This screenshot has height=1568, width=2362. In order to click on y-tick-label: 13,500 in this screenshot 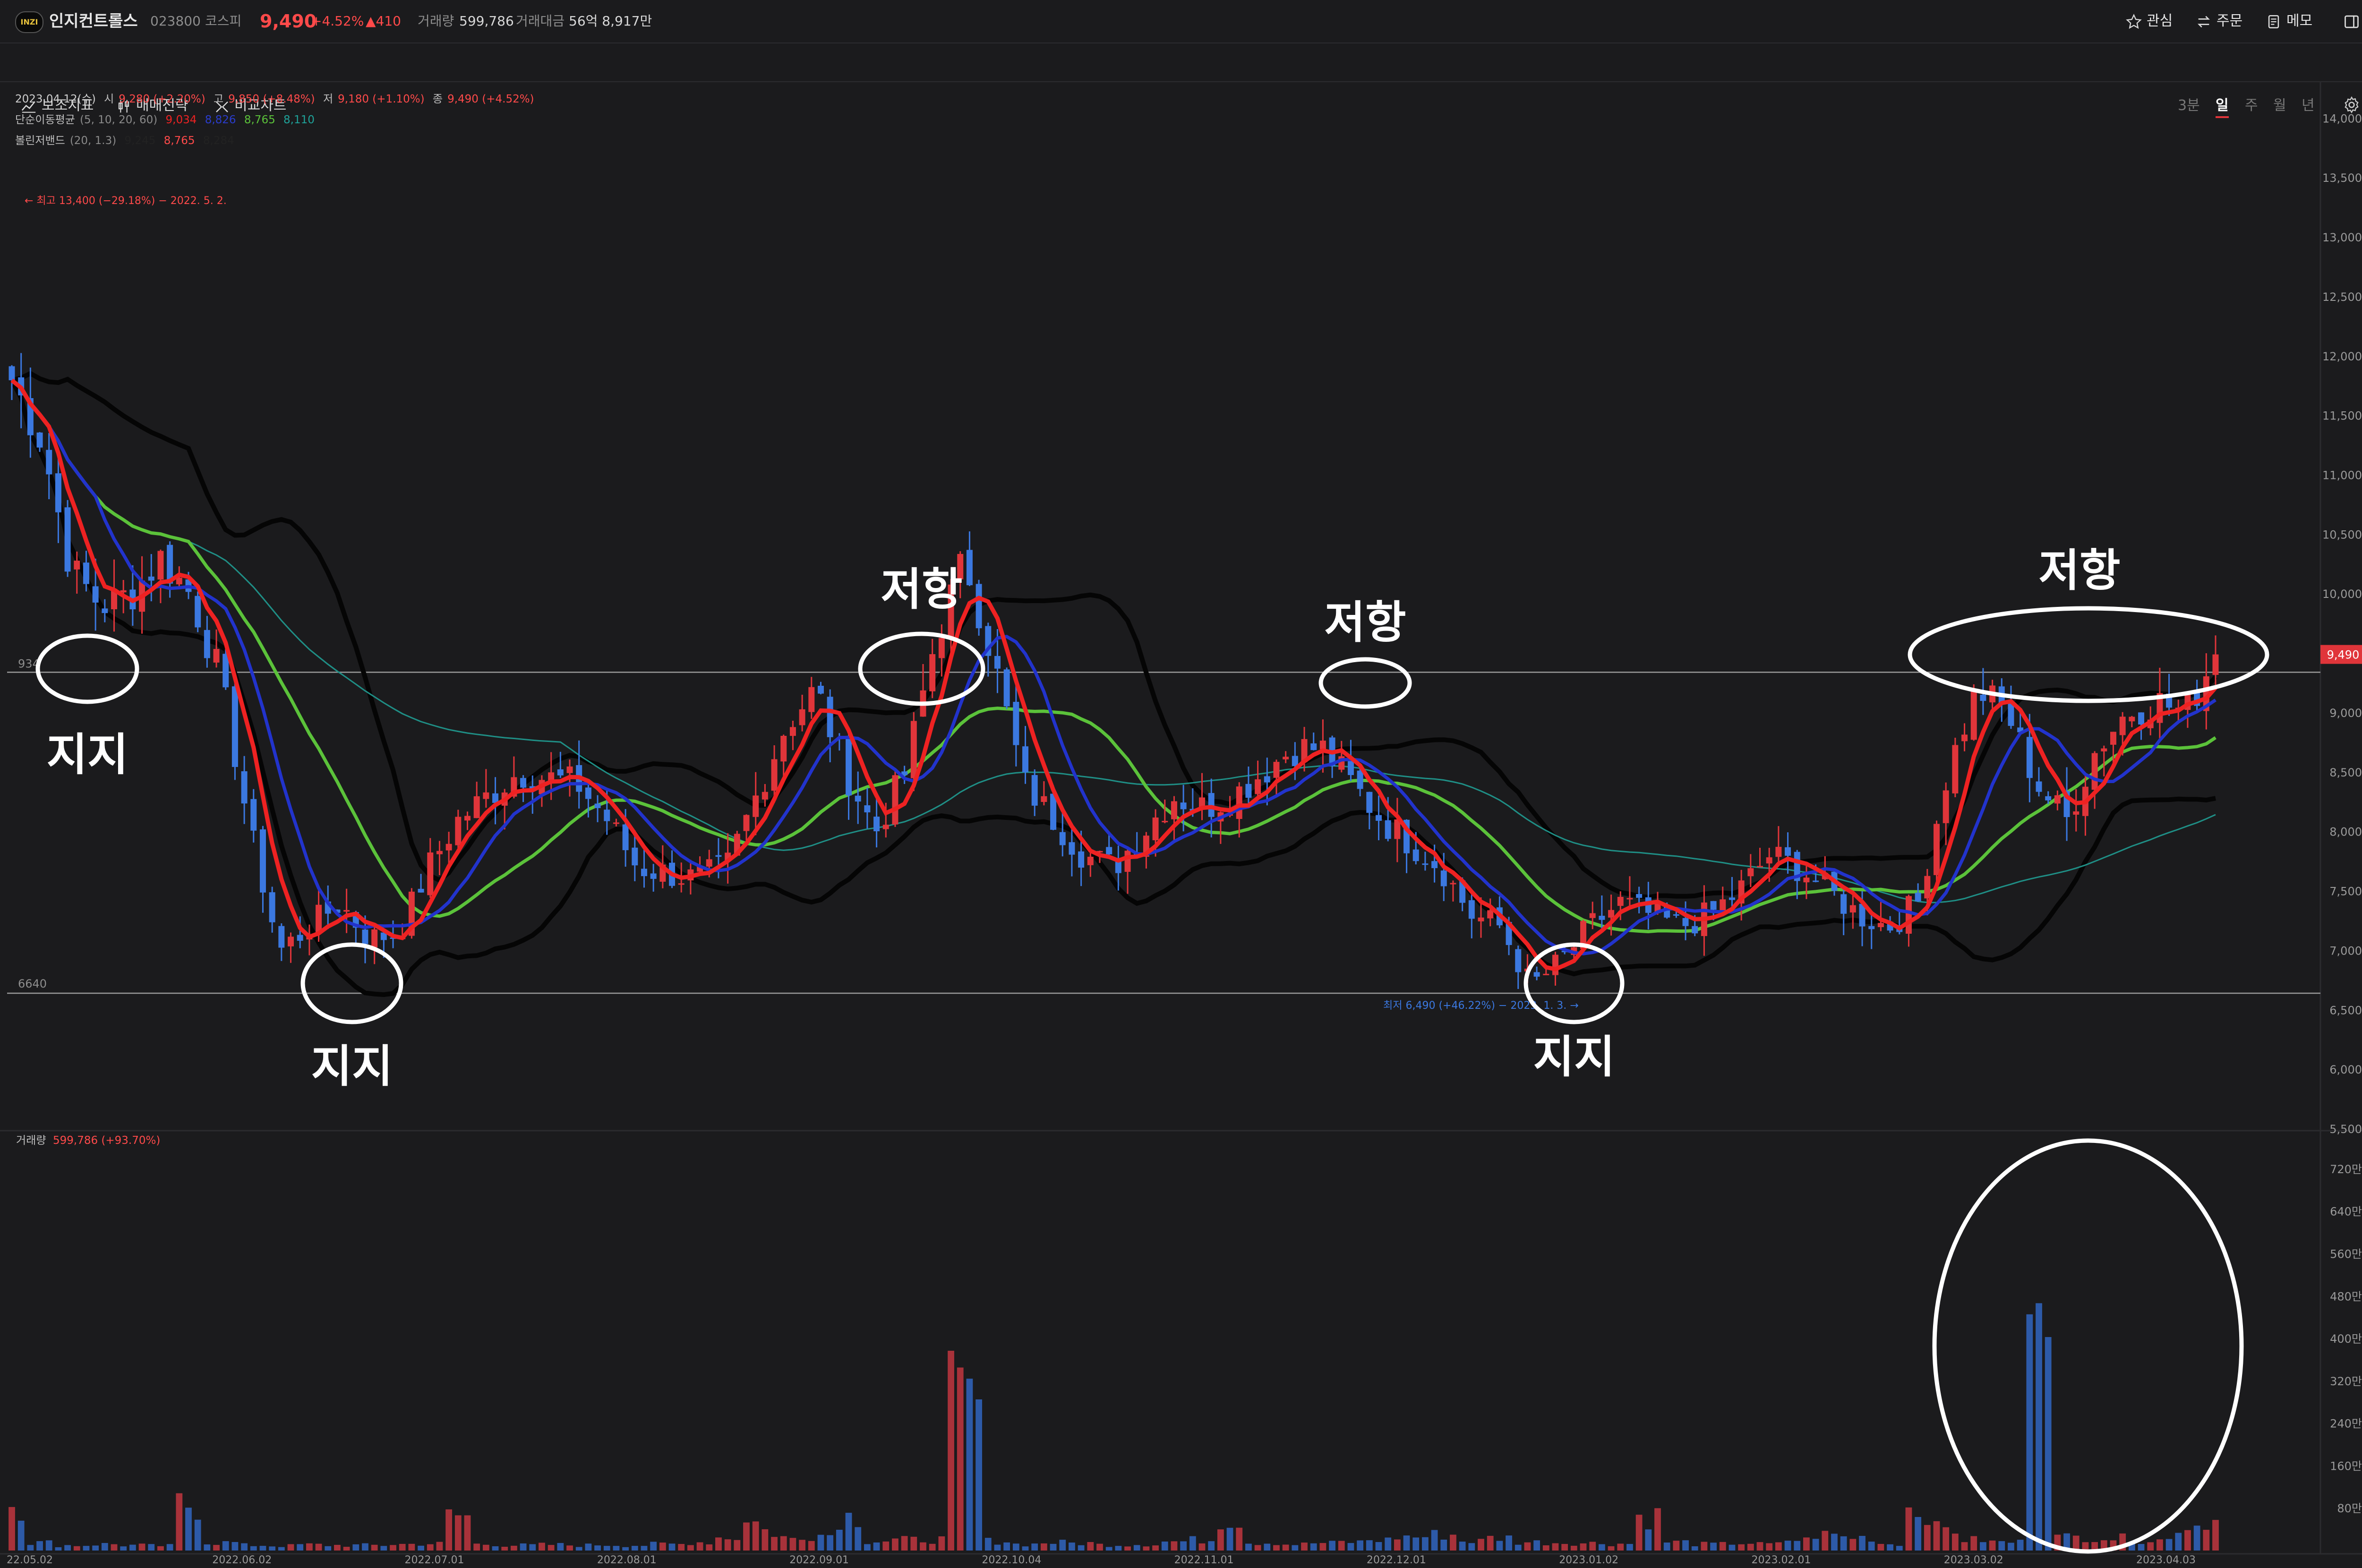, I will do `click(2342, 178)`.